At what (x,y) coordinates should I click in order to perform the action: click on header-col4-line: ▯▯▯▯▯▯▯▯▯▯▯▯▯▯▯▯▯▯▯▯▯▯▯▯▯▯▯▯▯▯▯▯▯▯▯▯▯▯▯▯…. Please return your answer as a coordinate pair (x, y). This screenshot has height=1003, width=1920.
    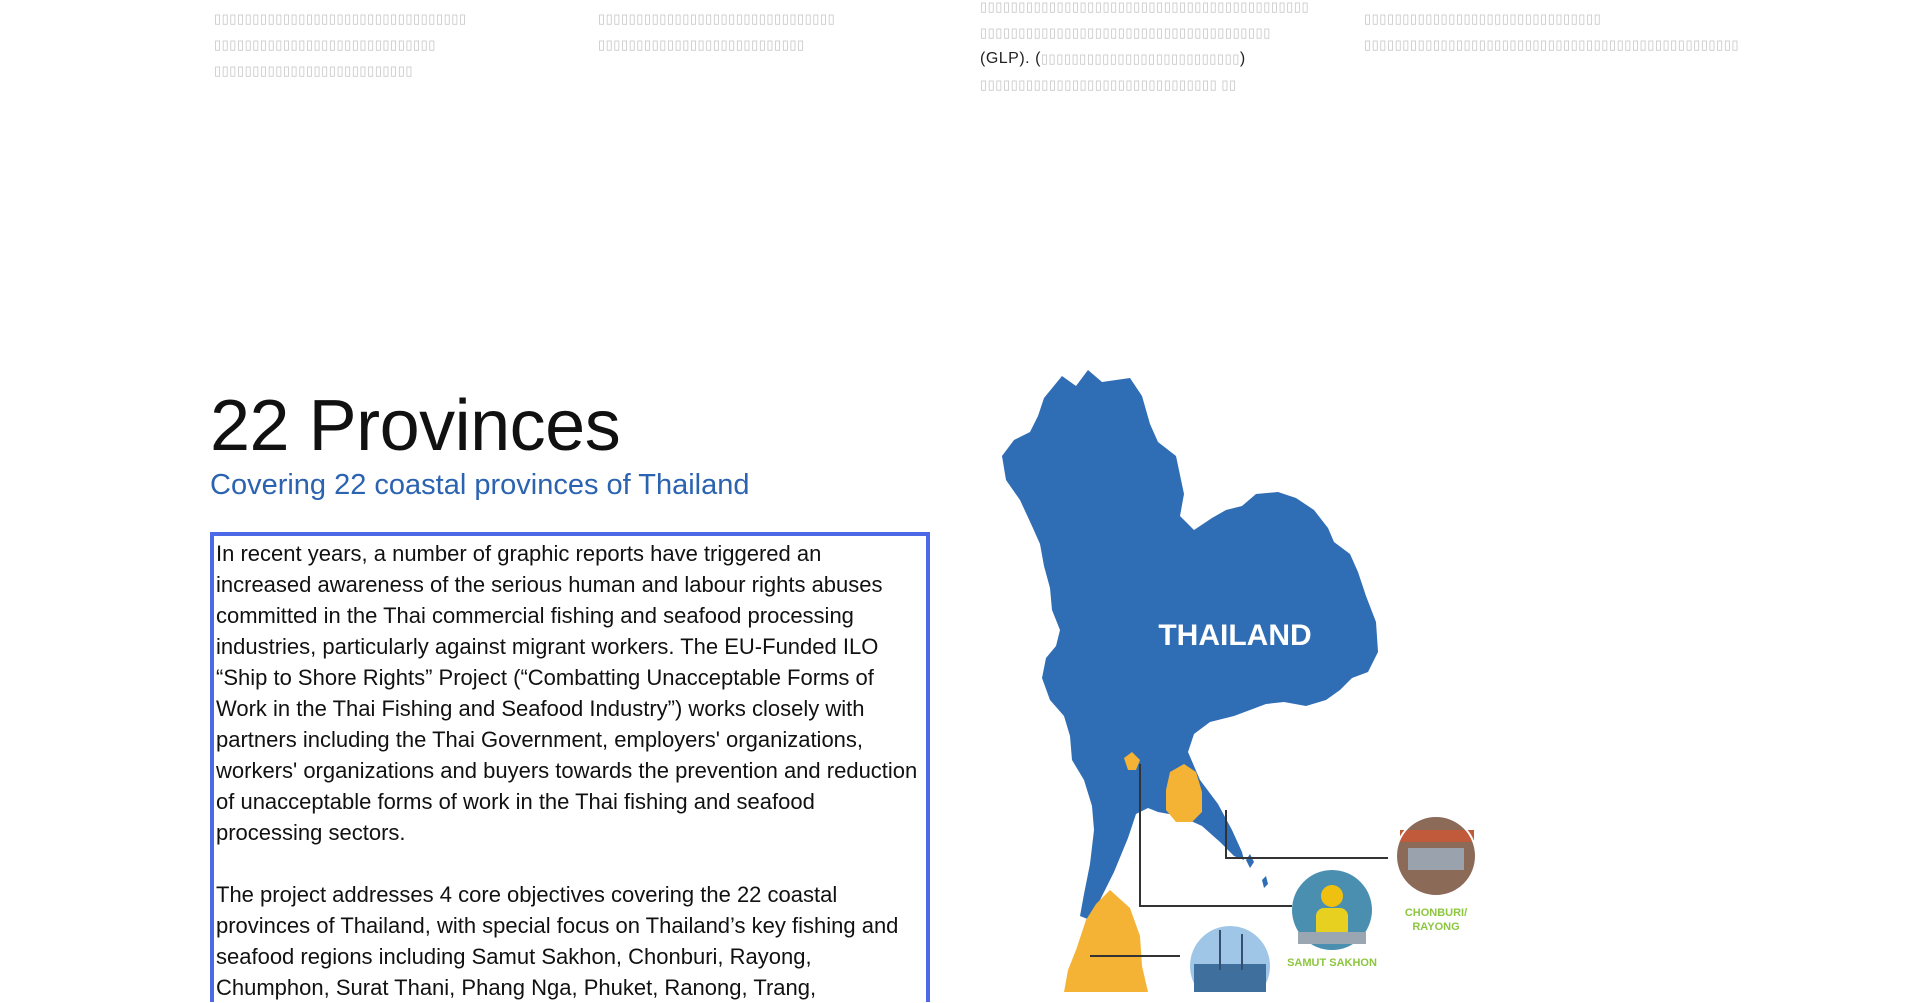
    Looking at the image, I should click on (1552, 44).